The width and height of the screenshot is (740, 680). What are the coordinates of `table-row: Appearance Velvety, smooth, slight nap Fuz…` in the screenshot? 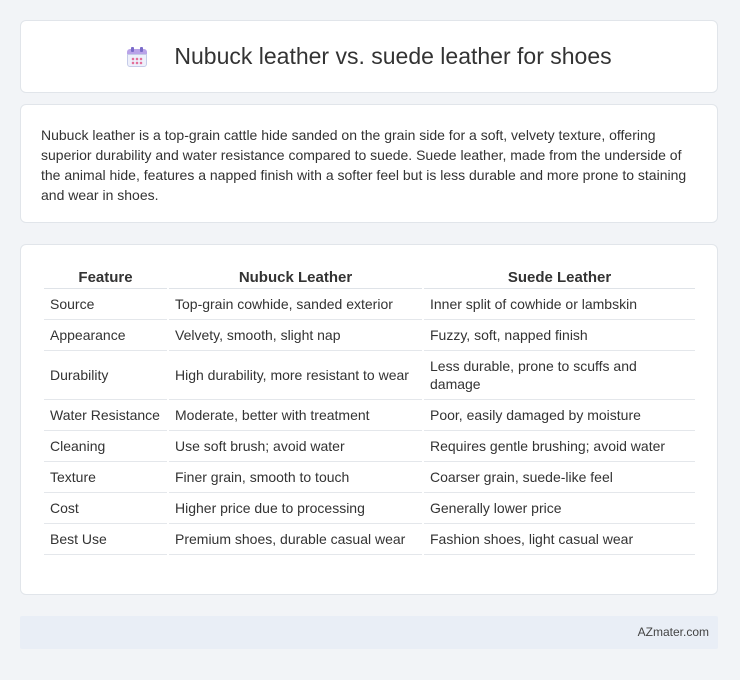 It's located at (369, 335).